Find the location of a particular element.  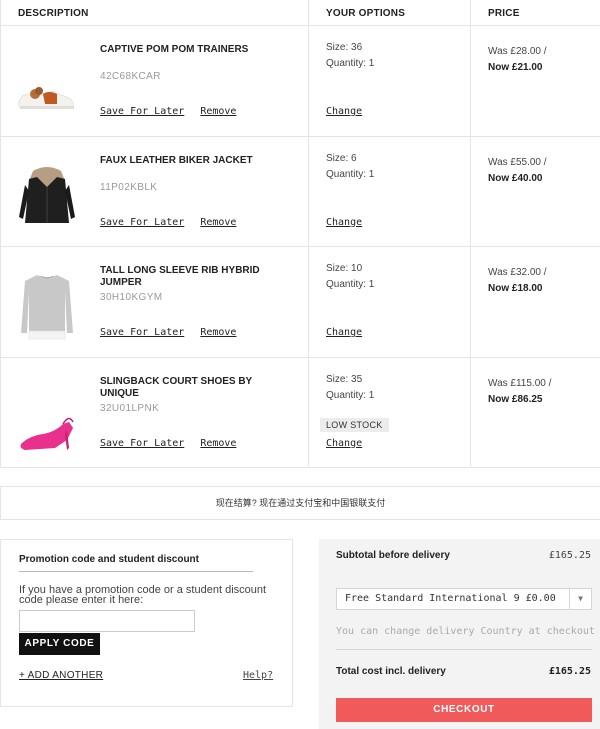

promo-code-input is located at coordinates (107, 621).